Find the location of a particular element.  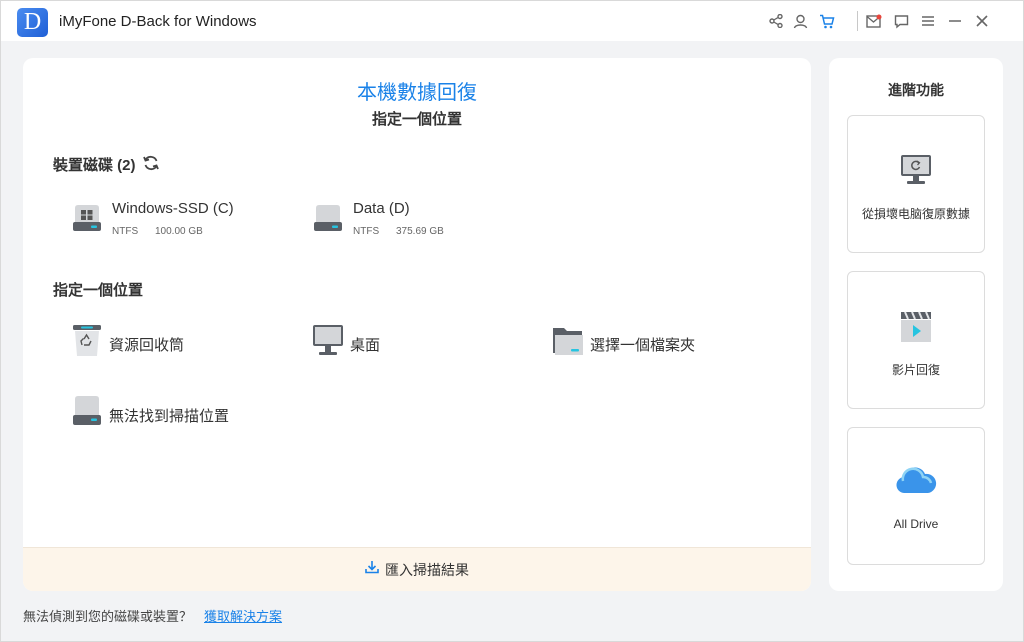

location-label: 選擇一個檔案夾 is located at coordinates (643, 345).